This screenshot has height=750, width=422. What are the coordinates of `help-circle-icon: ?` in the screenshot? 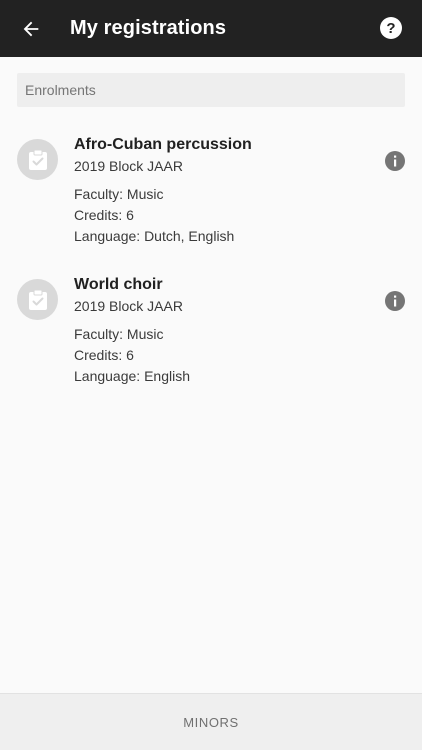 It's located at (391, 28).